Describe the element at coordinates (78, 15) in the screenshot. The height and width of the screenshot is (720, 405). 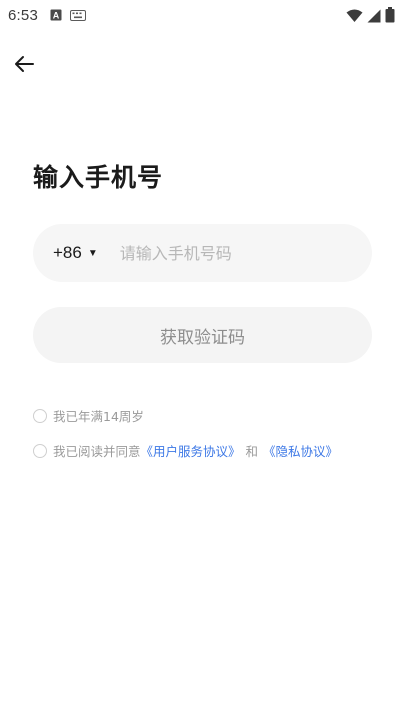
I see `keyboard-icon` at that location.